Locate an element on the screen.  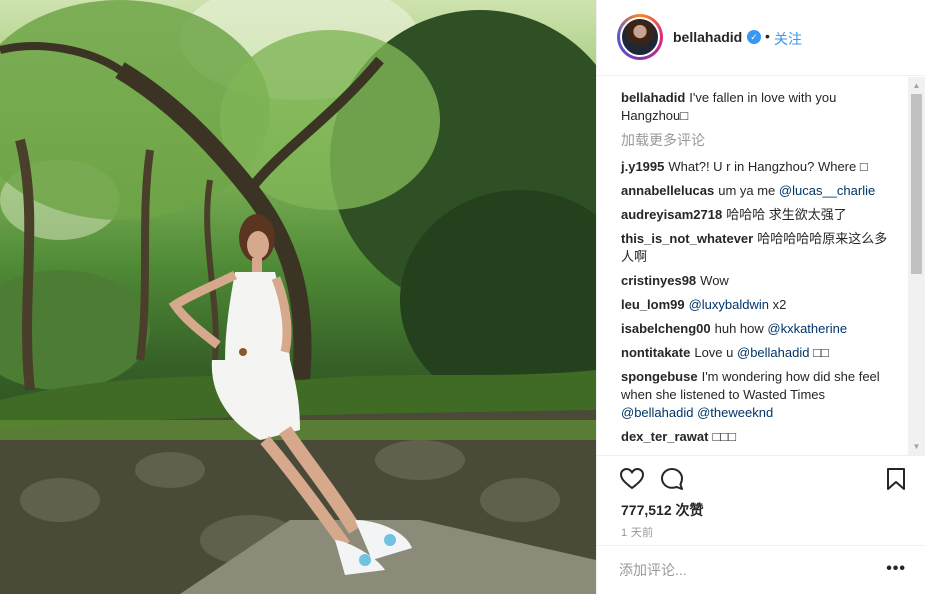
bookmark-icon is located at coordinates (896, 479).